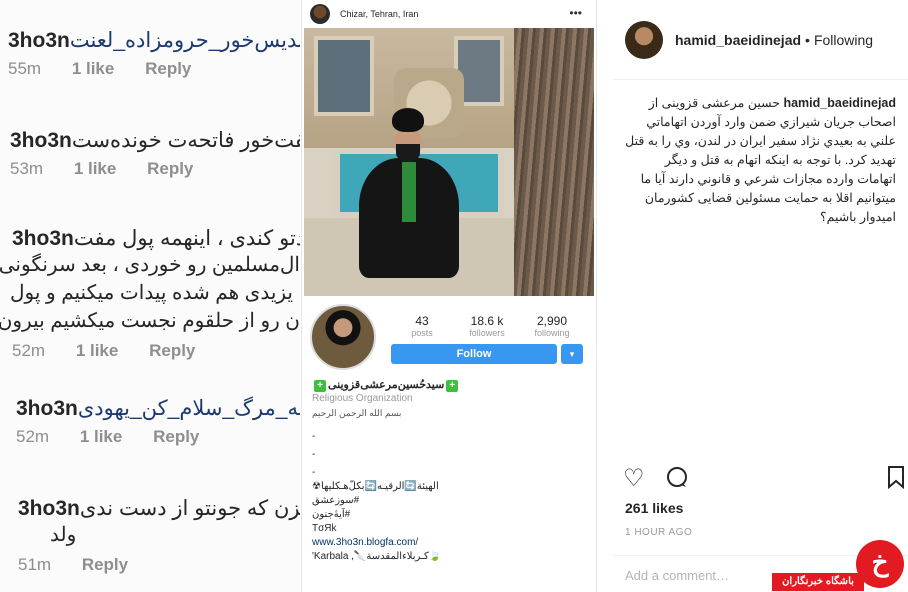 The width and height of the screenshot is (908, 592). Describe the element at coordinates (25, 68) in the screenshot. I see `comment-time: 55m` at that location.